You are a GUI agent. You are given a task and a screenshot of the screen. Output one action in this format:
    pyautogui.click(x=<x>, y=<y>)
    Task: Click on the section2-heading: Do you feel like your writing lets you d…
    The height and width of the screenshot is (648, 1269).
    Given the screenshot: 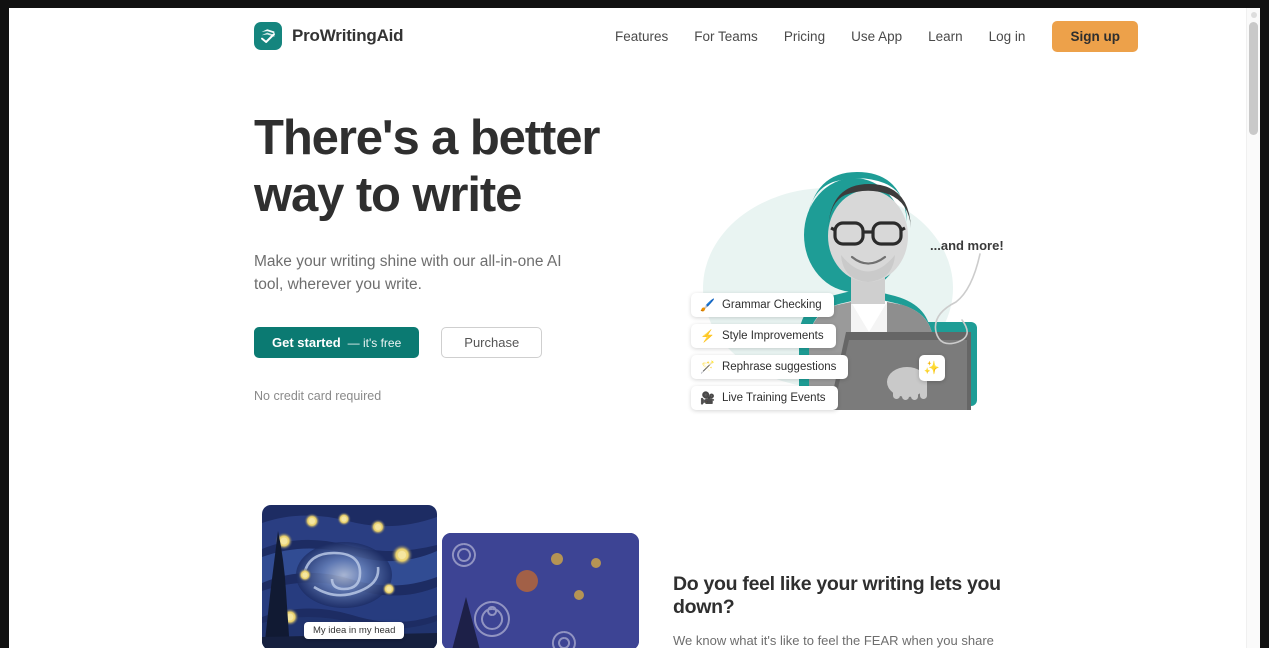 What is the action you would take?
    pyautogui.click(x=837, y=595)
    